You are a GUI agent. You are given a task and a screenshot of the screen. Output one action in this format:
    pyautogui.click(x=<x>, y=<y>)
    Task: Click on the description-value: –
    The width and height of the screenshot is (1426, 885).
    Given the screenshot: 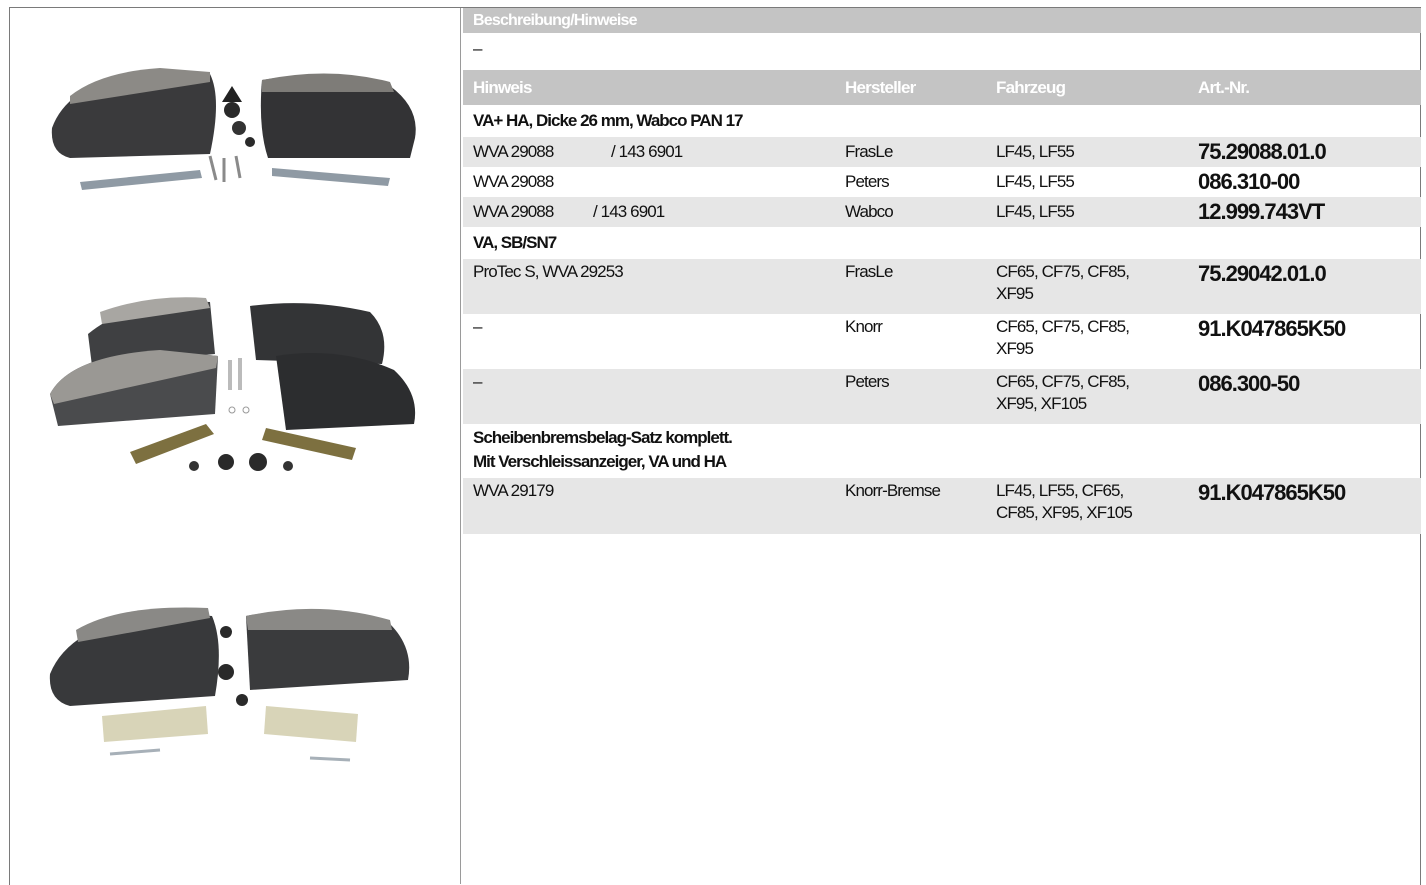 What is the action you would take?
    pyautogui.click(x=478, y=48)
    